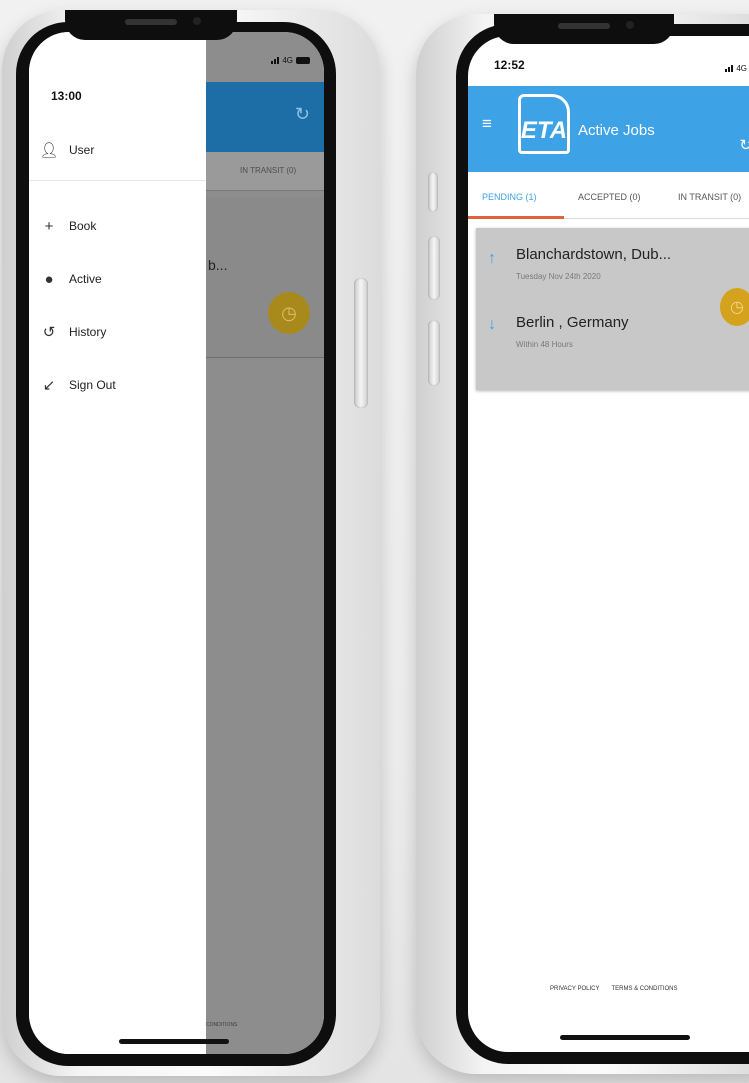 The width and height of the screenshot is (749, 1083). I want to click on app-bar: ≡ ETA Active Jobs ↻, so click(608, 129).